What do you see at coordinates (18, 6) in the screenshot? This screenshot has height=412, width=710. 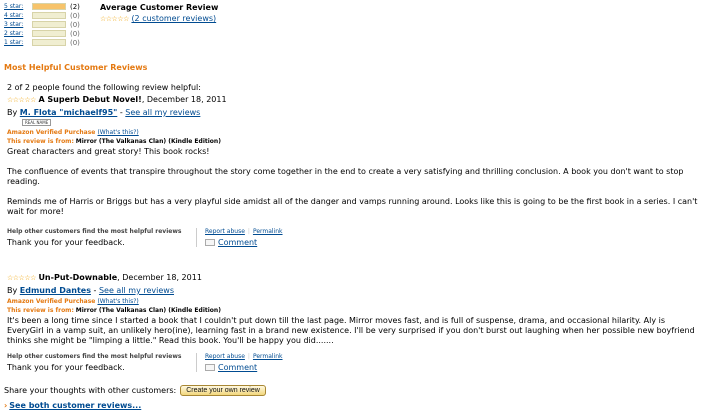 I see `histogram-label: 5 star:` at bounding box center [18, 6].